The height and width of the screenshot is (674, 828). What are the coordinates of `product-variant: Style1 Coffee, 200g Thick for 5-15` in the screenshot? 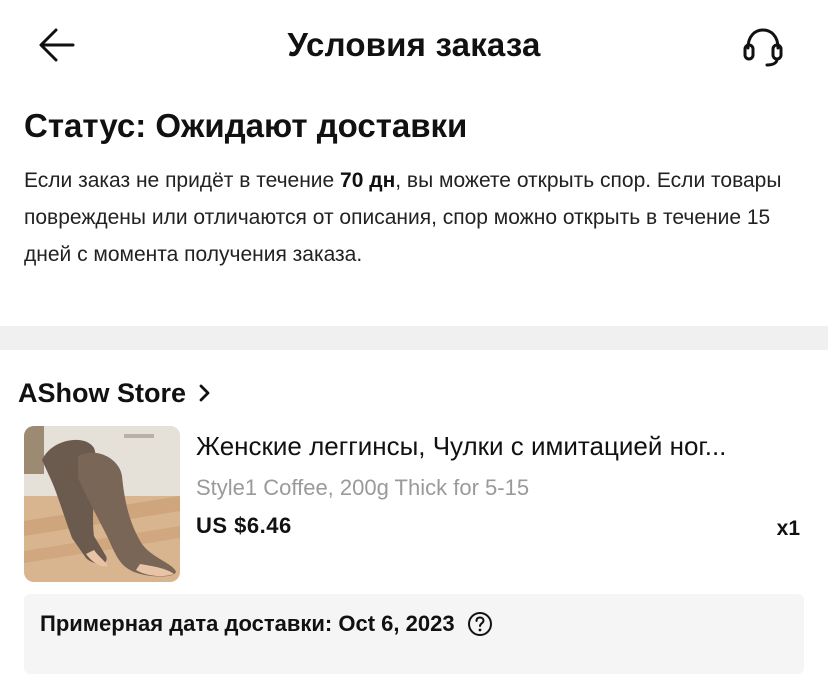 It's located at (363, 487).